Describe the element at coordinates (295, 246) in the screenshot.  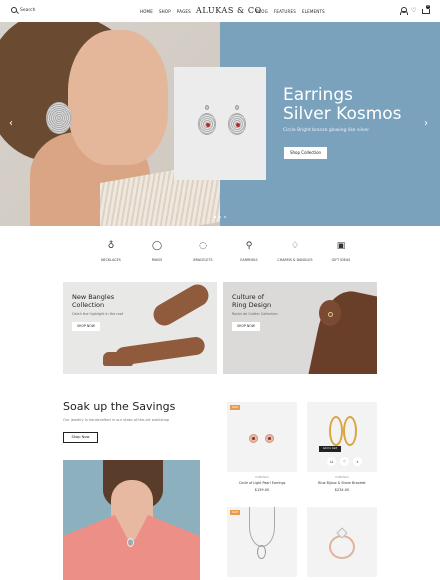
I see `charm-icon: ♢` at that location.